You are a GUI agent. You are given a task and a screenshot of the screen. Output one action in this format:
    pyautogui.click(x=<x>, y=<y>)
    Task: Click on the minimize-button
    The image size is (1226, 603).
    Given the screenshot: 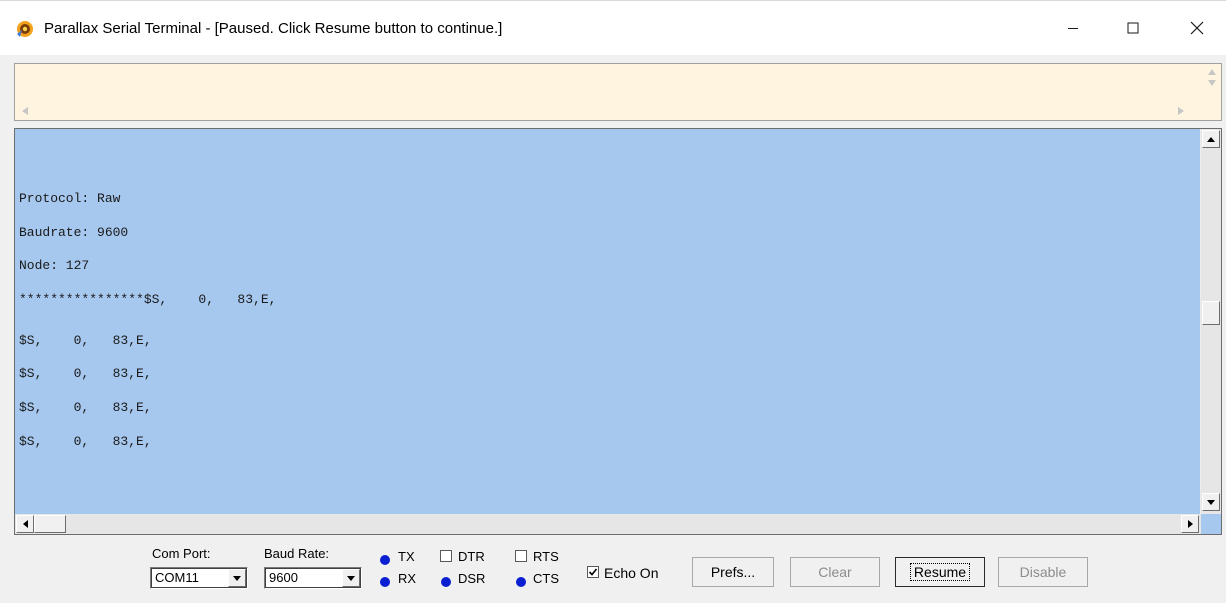 What is the action you would take?
    pyautogui.click(x=1073, y=28)
    